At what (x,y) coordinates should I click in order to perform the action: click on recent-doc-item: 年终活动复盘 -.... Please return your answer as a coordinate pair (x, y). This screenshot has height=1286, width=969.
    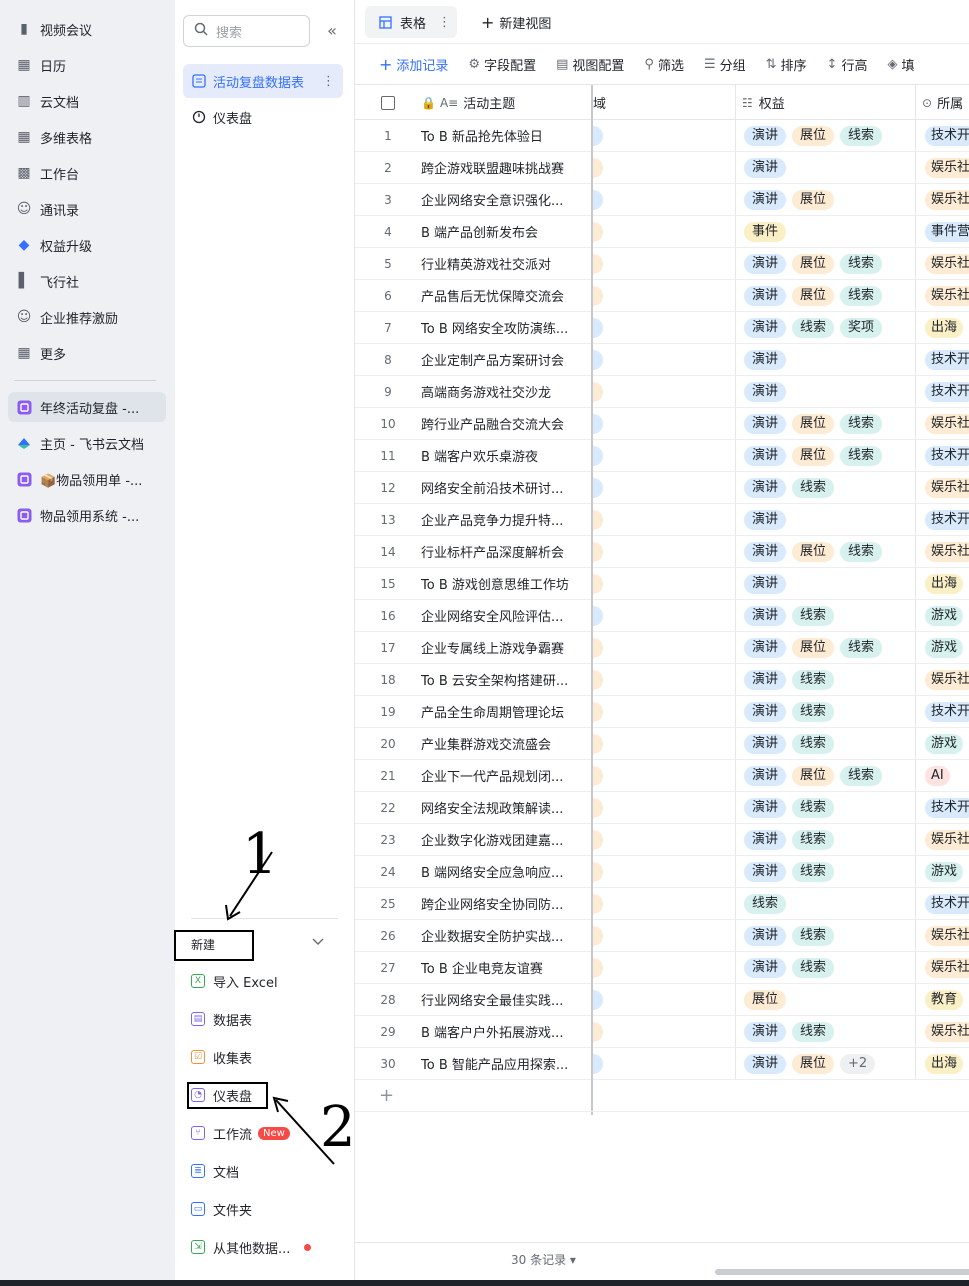
    Looking at the image, I should click on (87, 407).